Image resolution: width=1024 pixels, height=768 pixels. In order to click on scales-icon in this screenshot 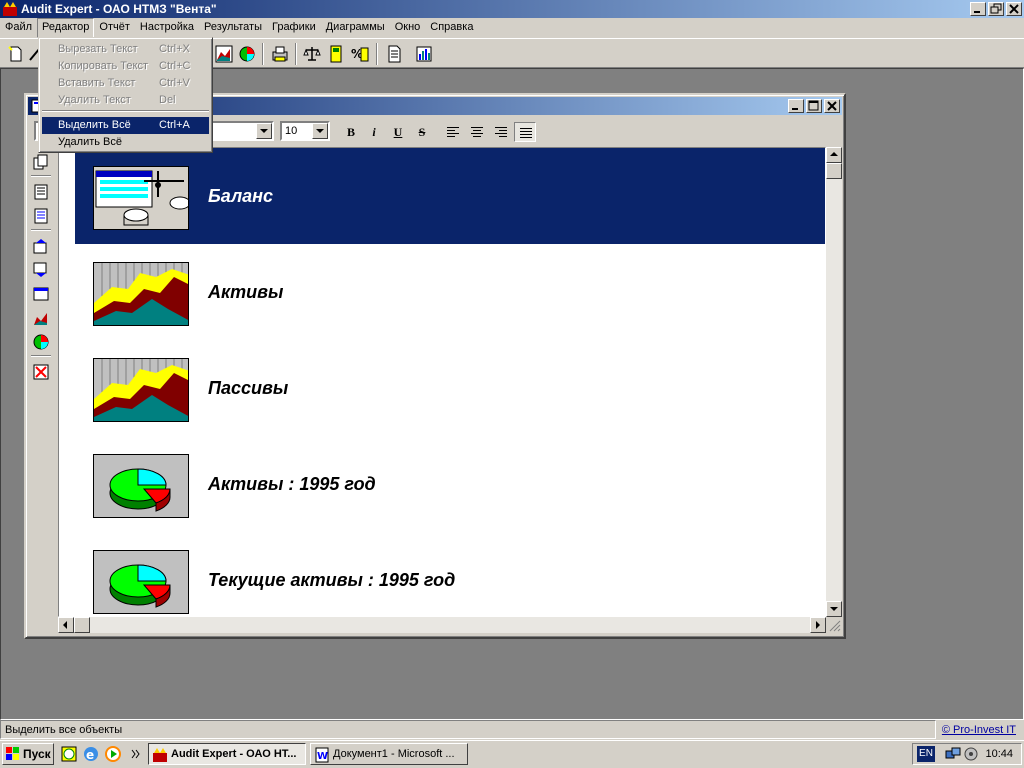, I will do `click(312, 54)`.